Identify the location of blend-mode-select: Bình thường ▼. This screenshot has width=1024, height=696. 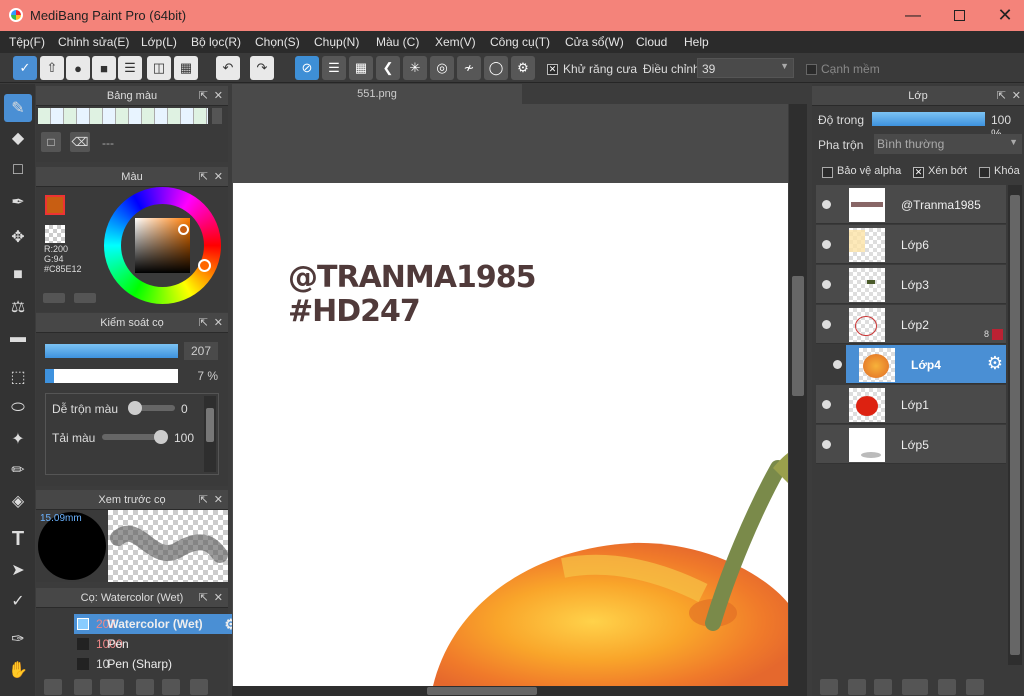
(948, 144).